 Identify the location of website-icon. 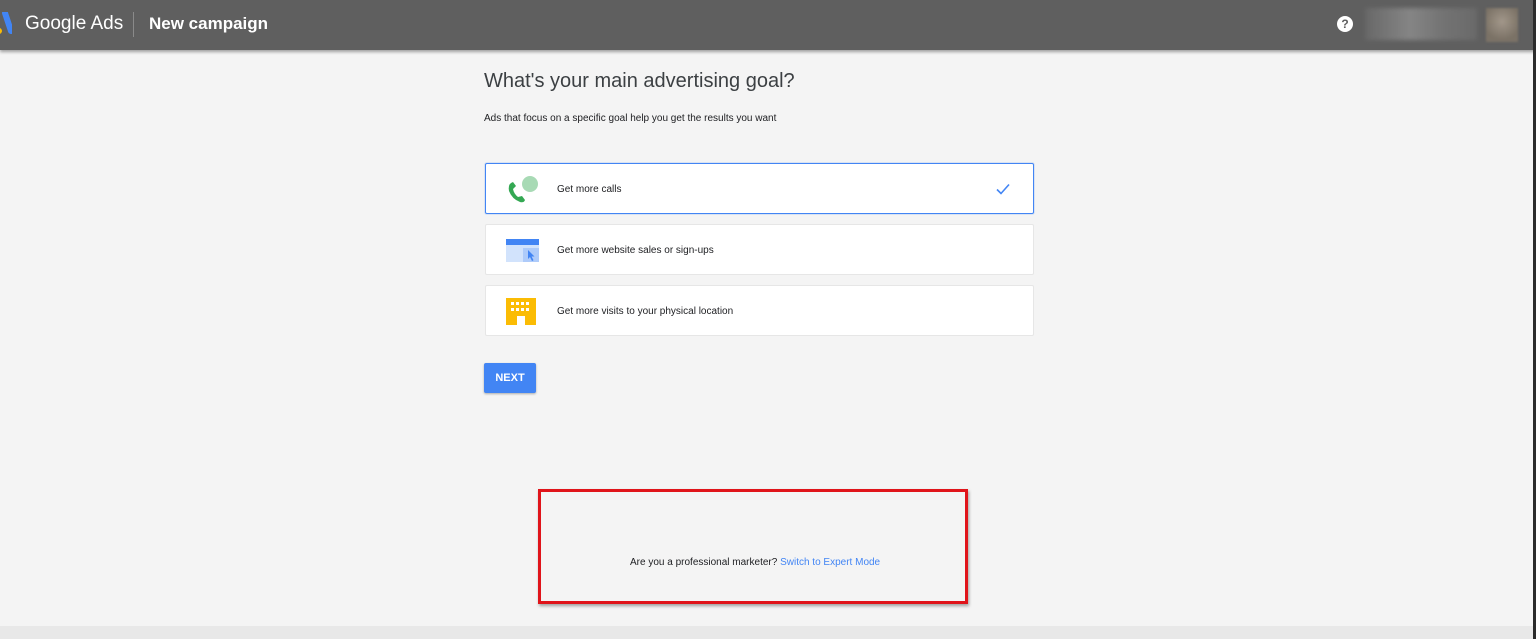
(522, 250).